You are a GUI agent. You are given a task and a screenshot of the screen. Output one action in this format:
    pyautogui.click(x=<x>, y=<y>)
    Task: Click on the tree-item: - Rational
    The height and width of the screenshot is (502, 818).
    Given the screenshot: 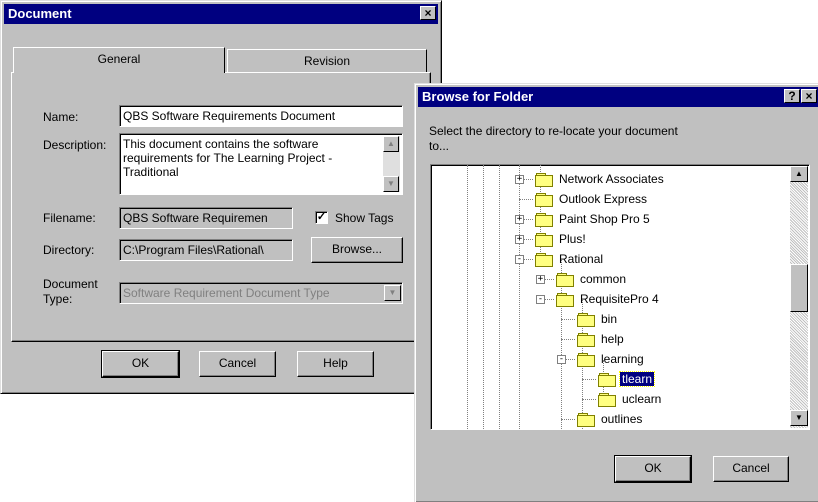 What is the action you would take?
    pyautogui.click(x=611, y=260)
    